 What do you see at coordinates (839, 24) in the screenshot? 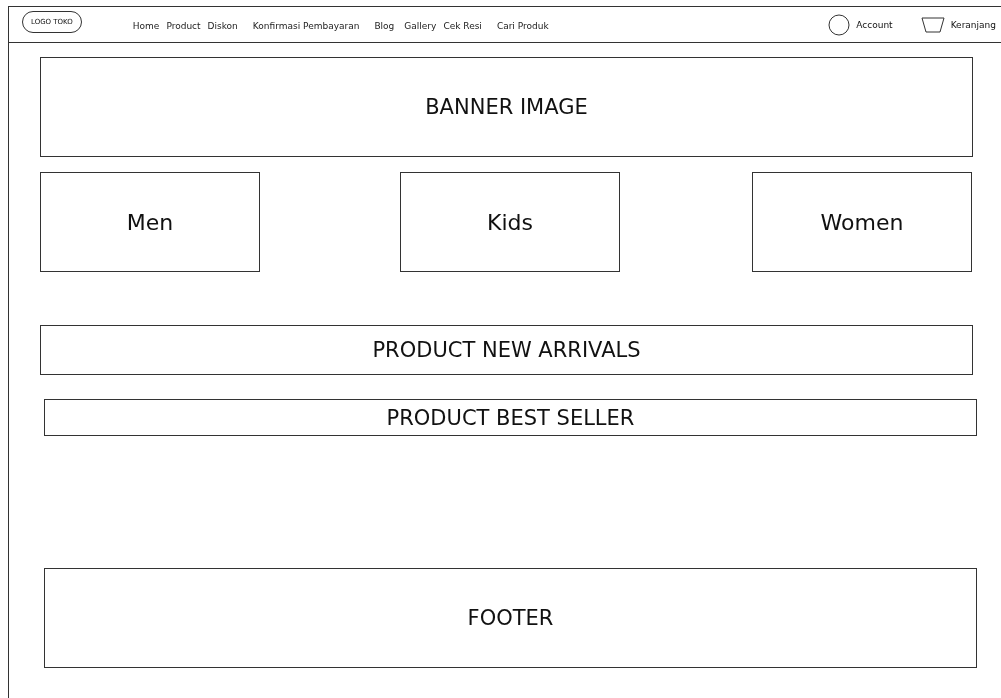
I see `account-icon` at bounding box center [839, 24].